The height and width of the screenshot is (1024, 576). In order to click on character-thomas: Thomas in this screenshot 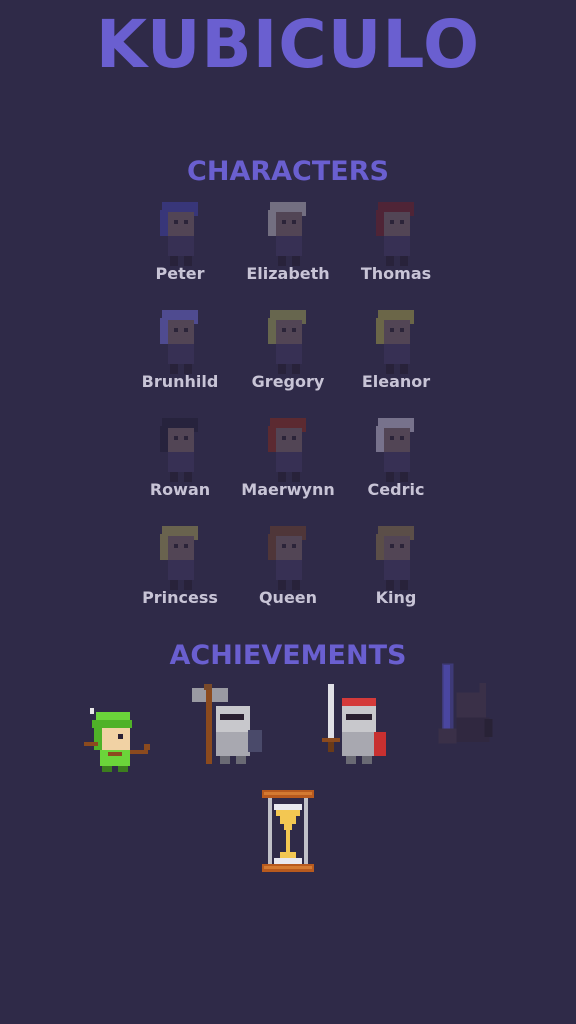, I will do `click(396, 248)`.